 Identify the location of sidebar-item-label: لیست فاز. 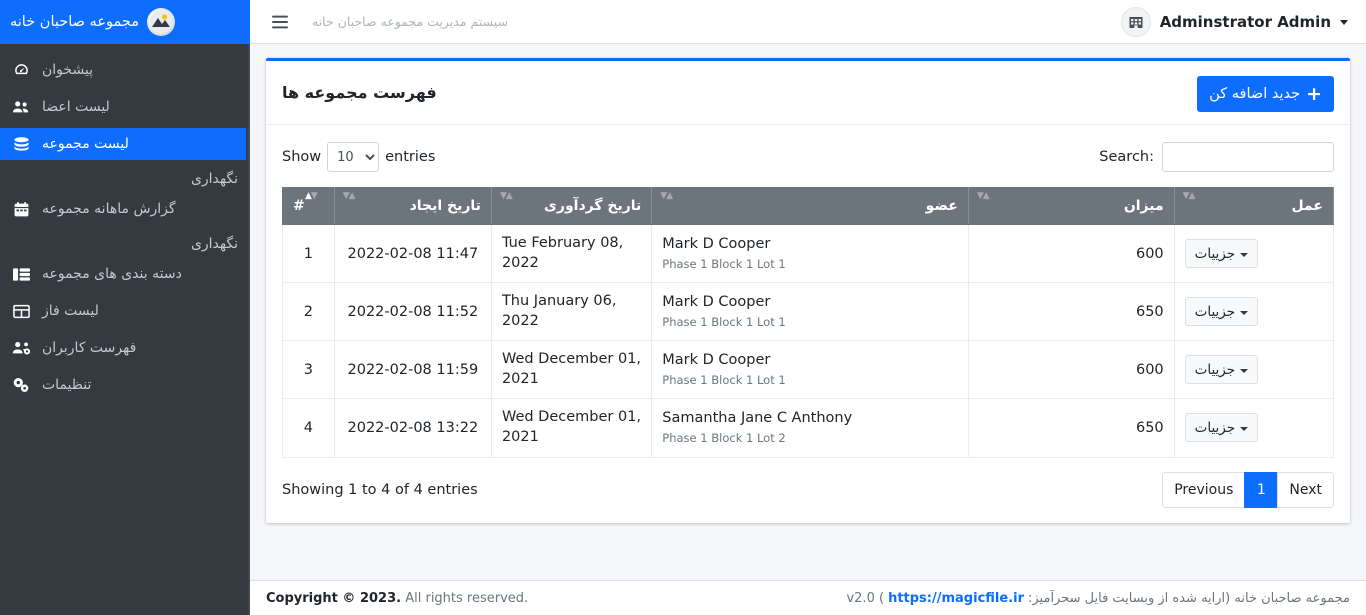
(70, 311).